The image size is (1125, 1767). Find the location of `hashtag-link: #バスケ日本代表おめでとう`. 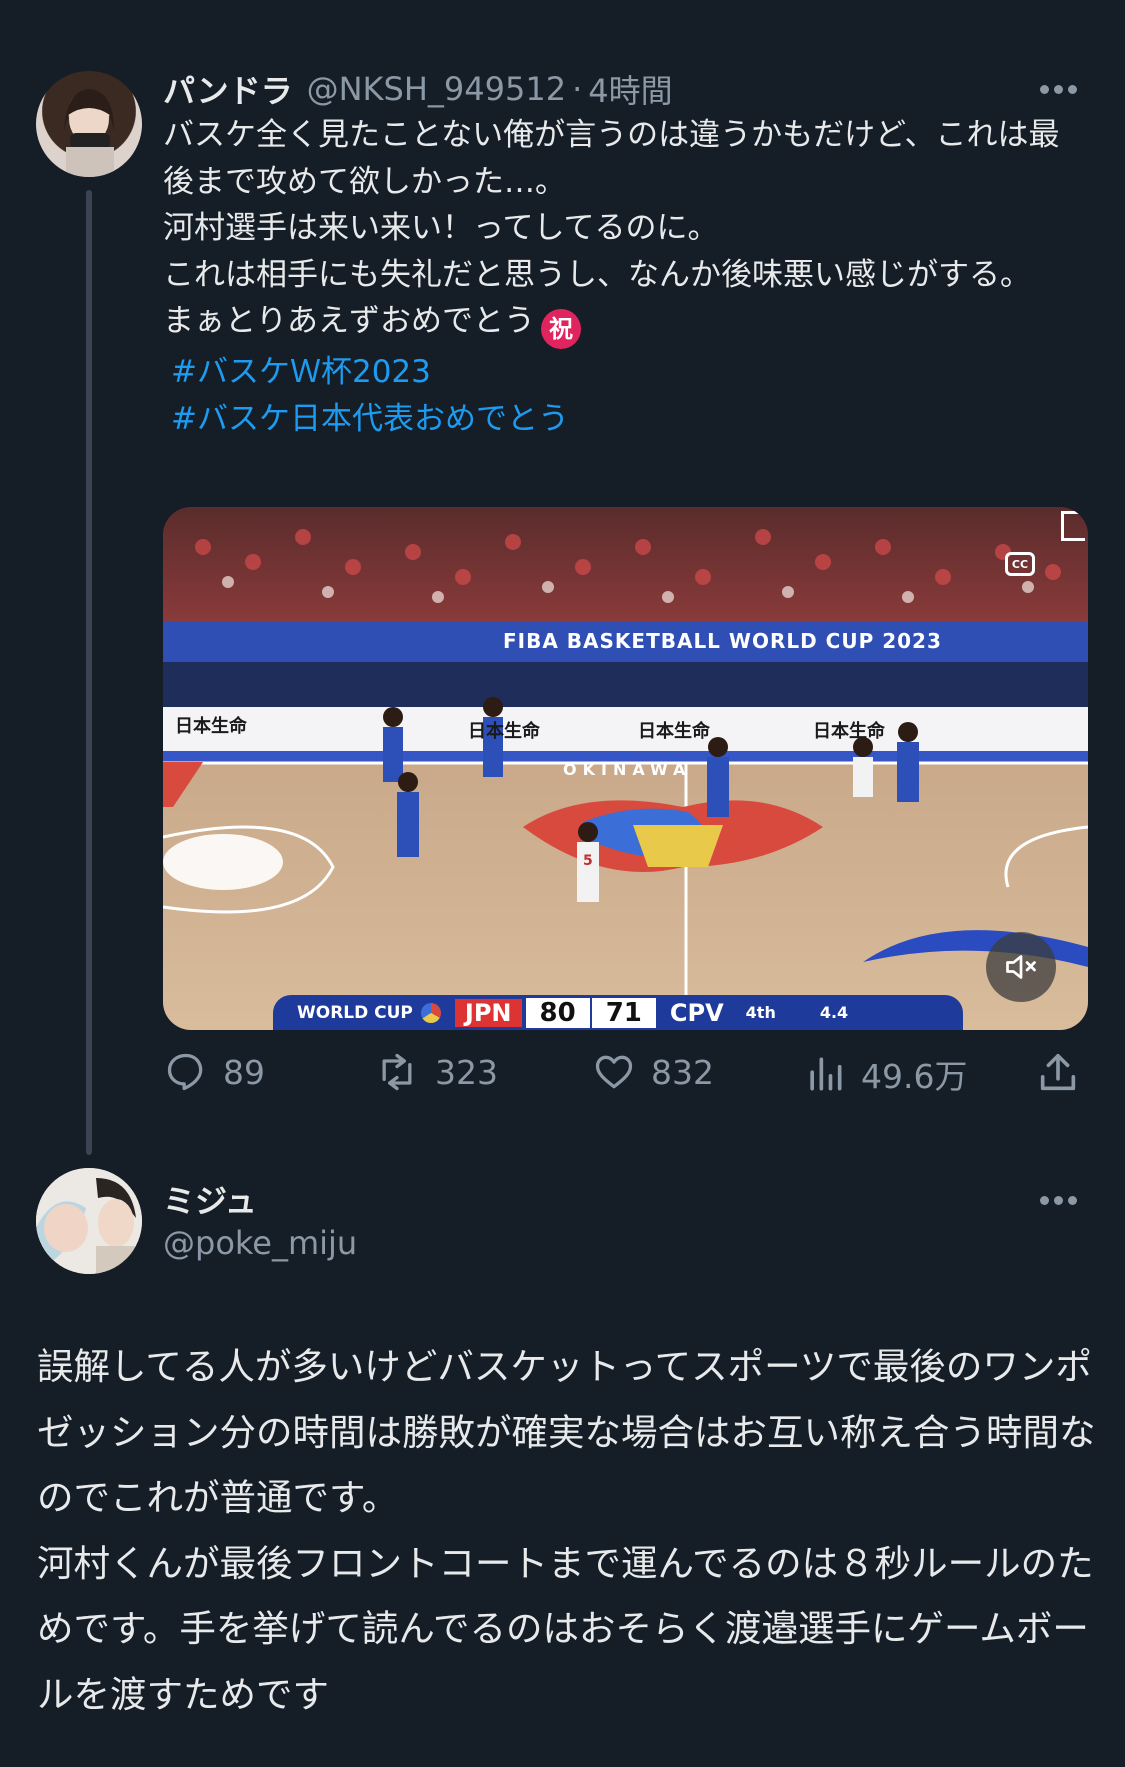

hashtag-link: #バスケ日本代表おめでとう is located at coordinates (623, 419).